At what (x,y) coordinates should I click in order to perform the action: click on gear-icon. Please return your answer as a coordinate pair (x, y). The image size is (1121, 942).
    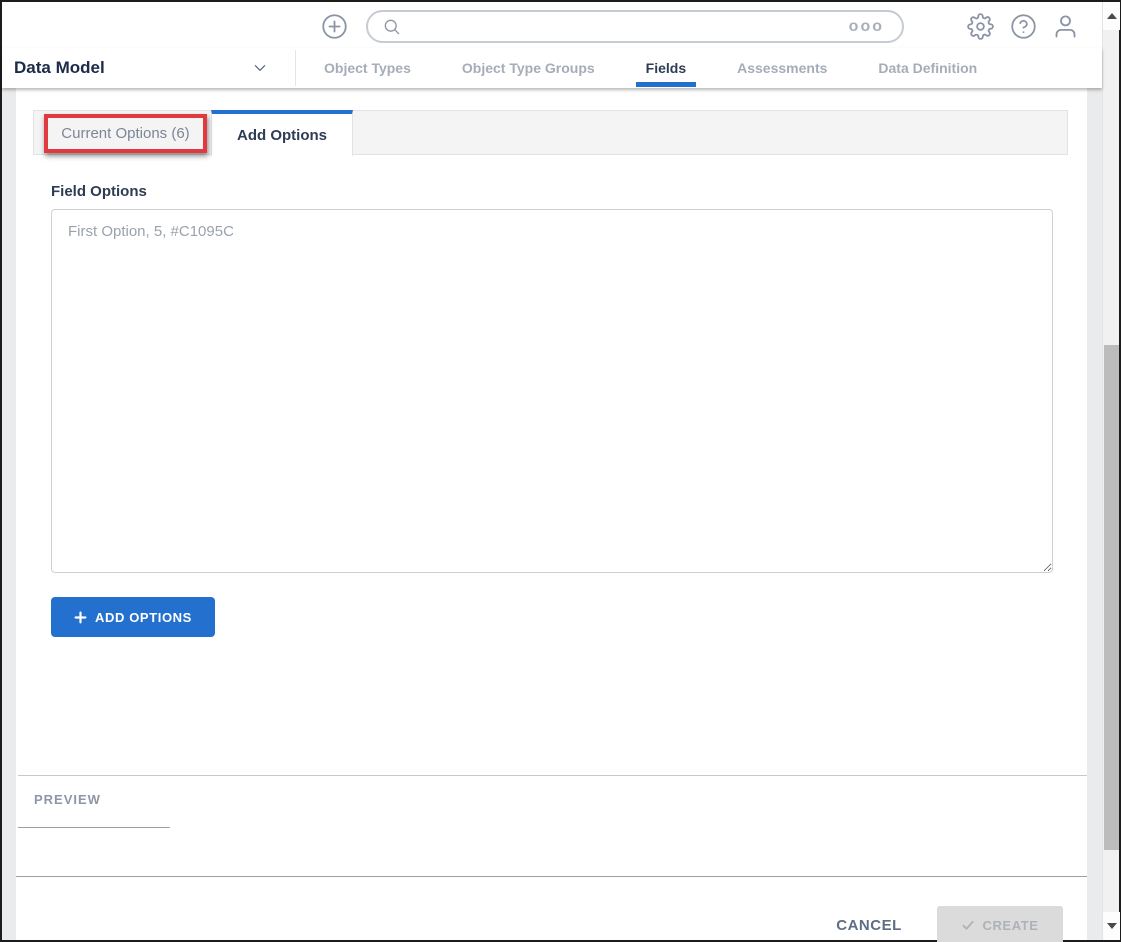
    Looking at the image, I should click on (980, 26).